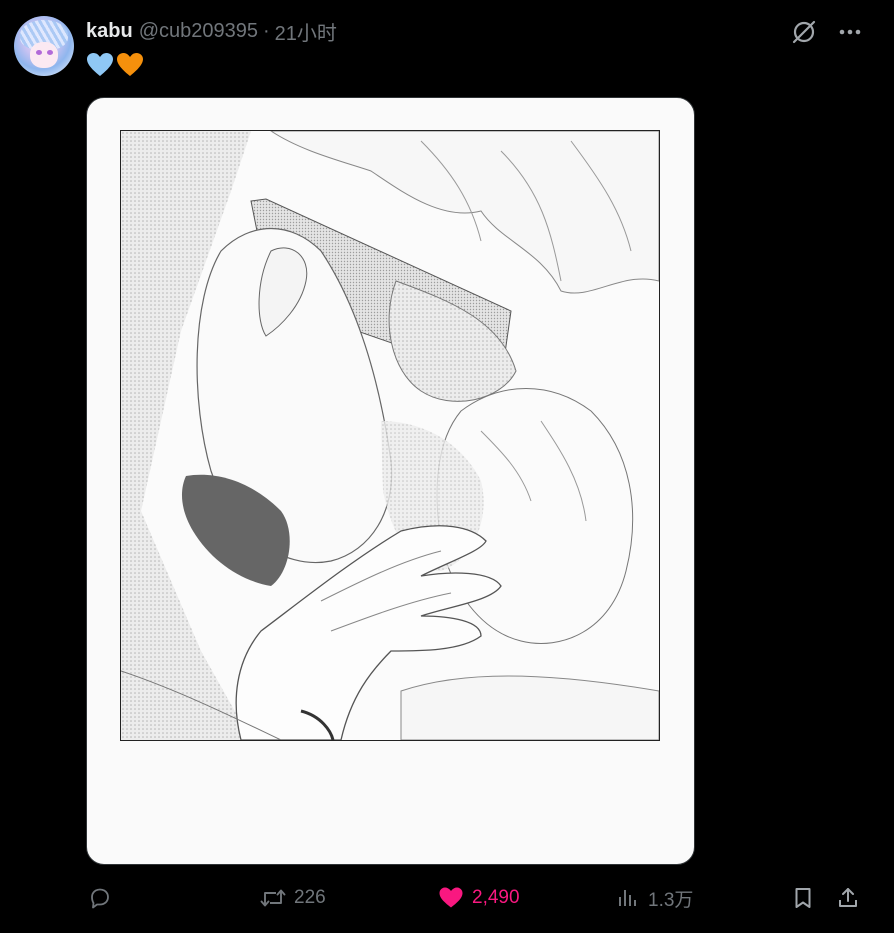 Image resolution: width=894 pixels, height=933 pixels. I want to click on reply-icon, so click(100, 898).